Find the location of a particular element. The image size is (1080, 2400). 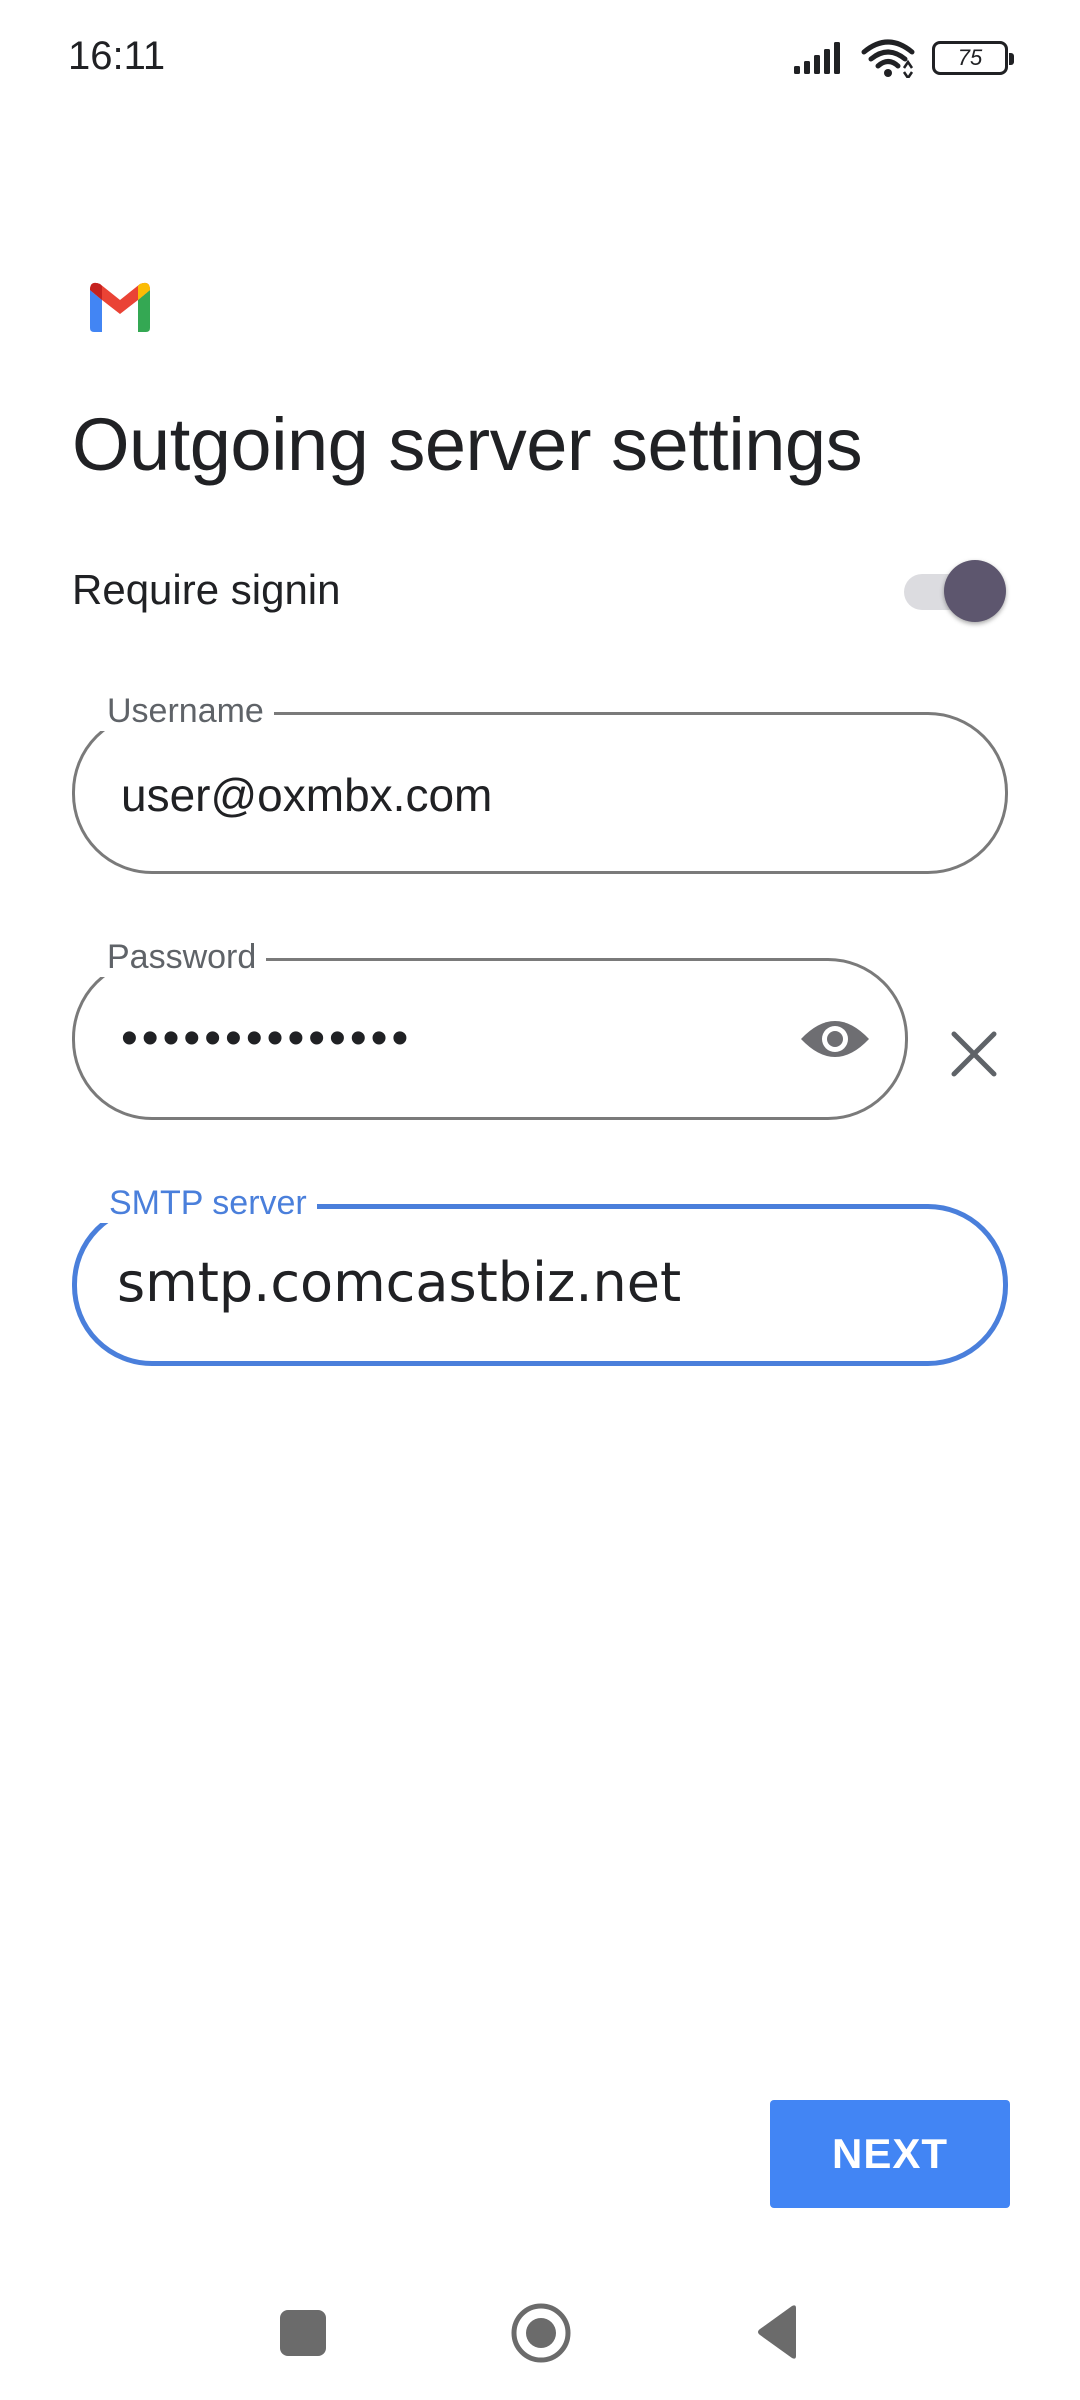

clear-password-close-icon is located at coordinates (974, 1054).